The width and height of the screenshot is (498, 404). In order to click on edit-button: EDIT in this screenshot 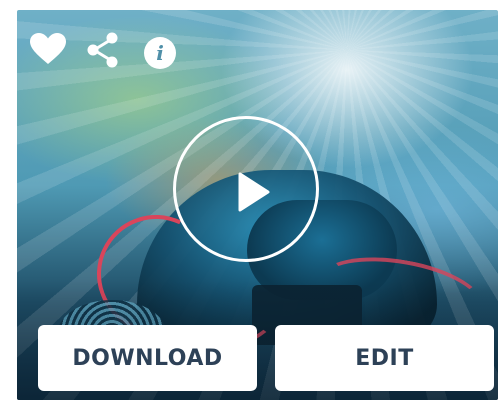, I will do `click(384, 358)`.